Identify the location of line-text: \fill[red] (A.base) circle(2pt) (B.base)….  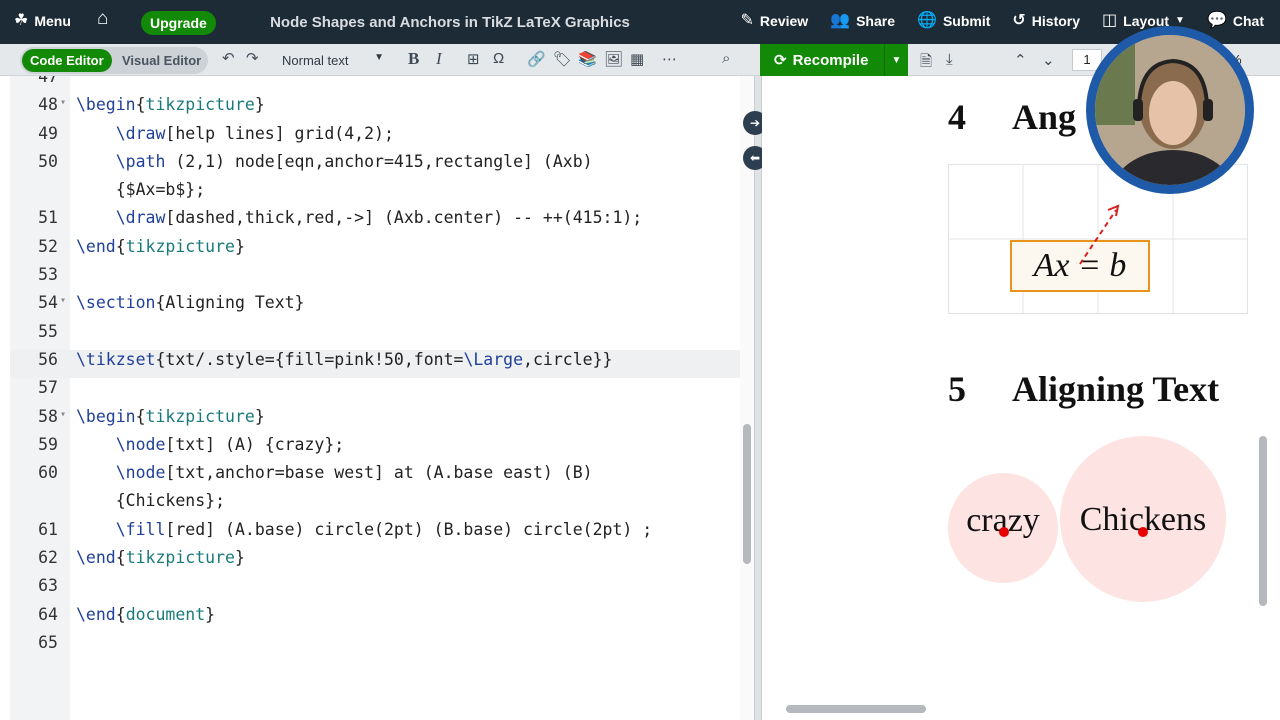
(384, 529).